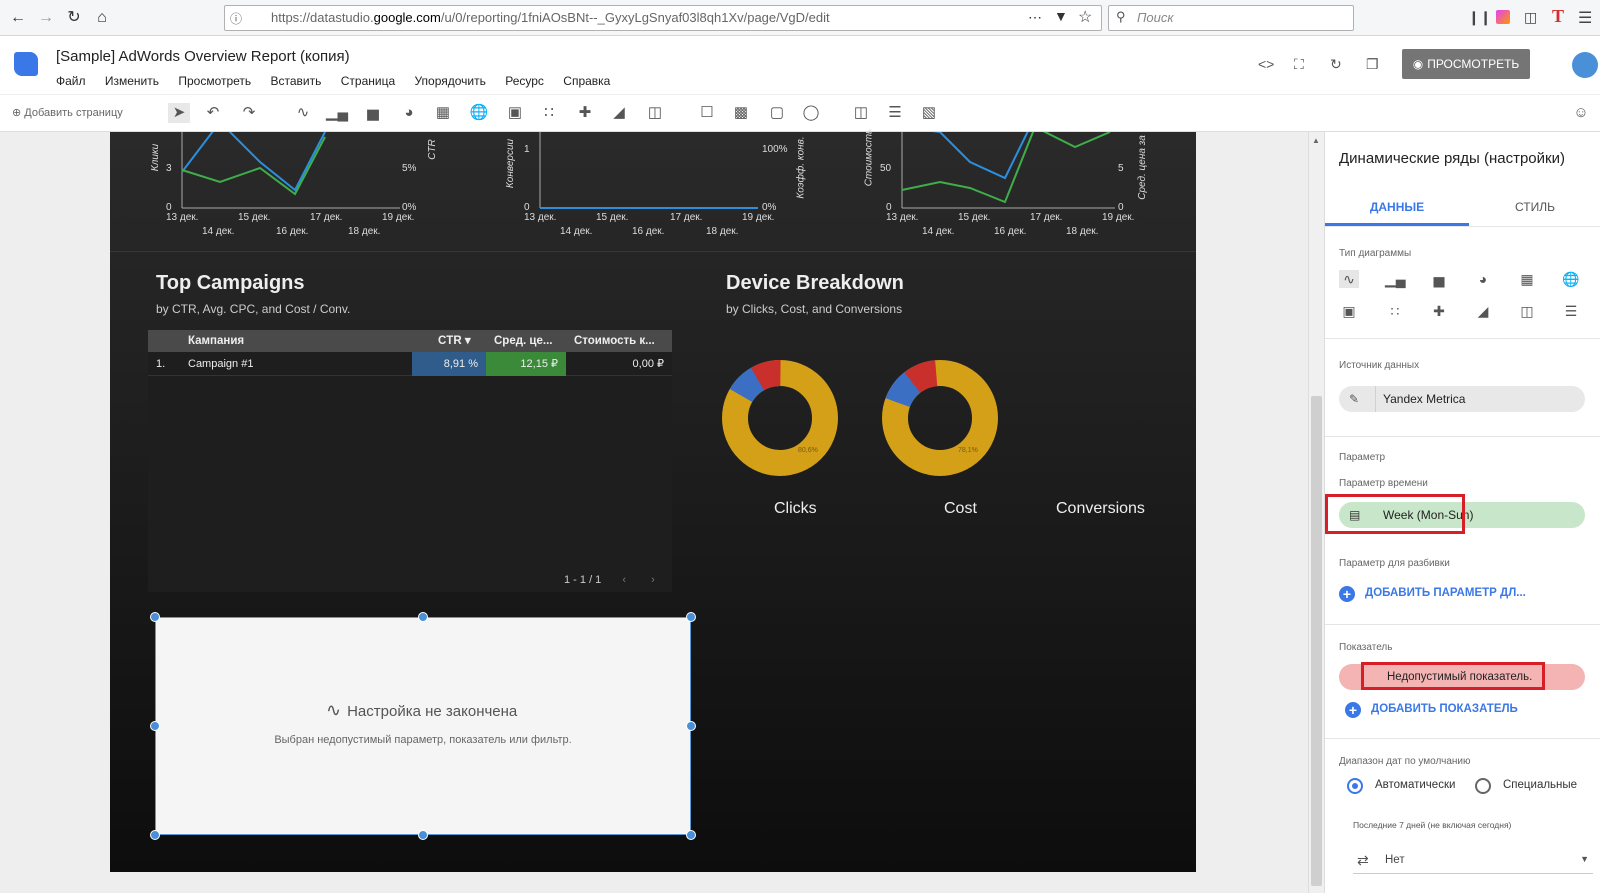 The width and height of the screenshot is (1600, 893). Describe the element at coordinates (526, 364) in the screenshot. I see `avg-cpc-value: 12,15 ₽` at that location.